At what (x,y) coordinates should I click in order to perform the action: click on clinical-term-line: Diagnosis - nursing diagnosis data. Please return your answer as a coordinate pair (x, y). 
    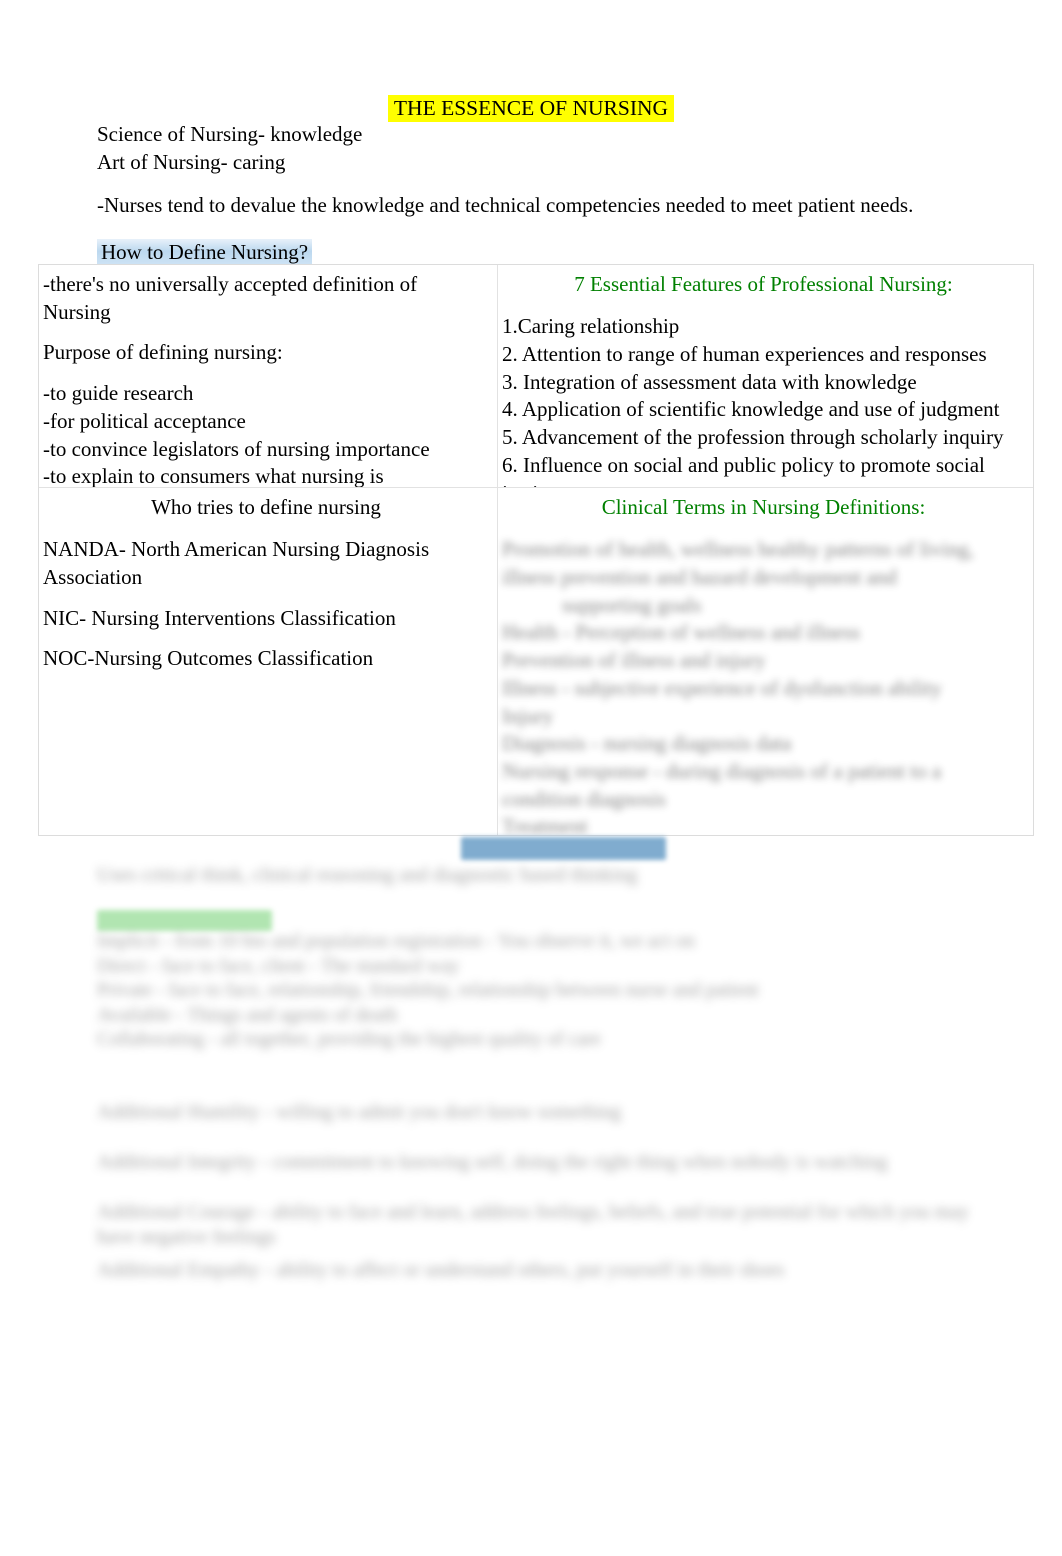
    Looking at the image, I should click on (647, 743).